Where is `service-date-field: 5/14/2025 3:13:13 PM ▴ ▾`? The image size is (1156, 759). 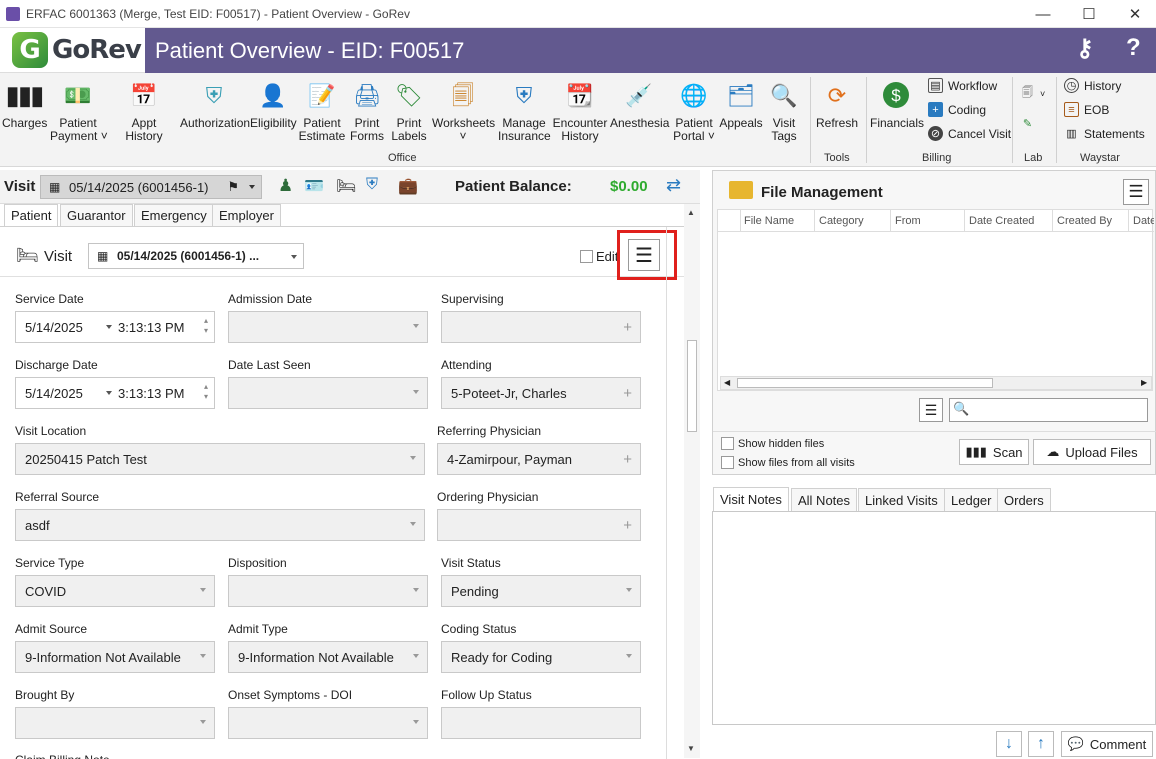
service-date-field: 5/14/2025 3:13:13 PM ▴ ▾ is located at coordinates (115, 327).